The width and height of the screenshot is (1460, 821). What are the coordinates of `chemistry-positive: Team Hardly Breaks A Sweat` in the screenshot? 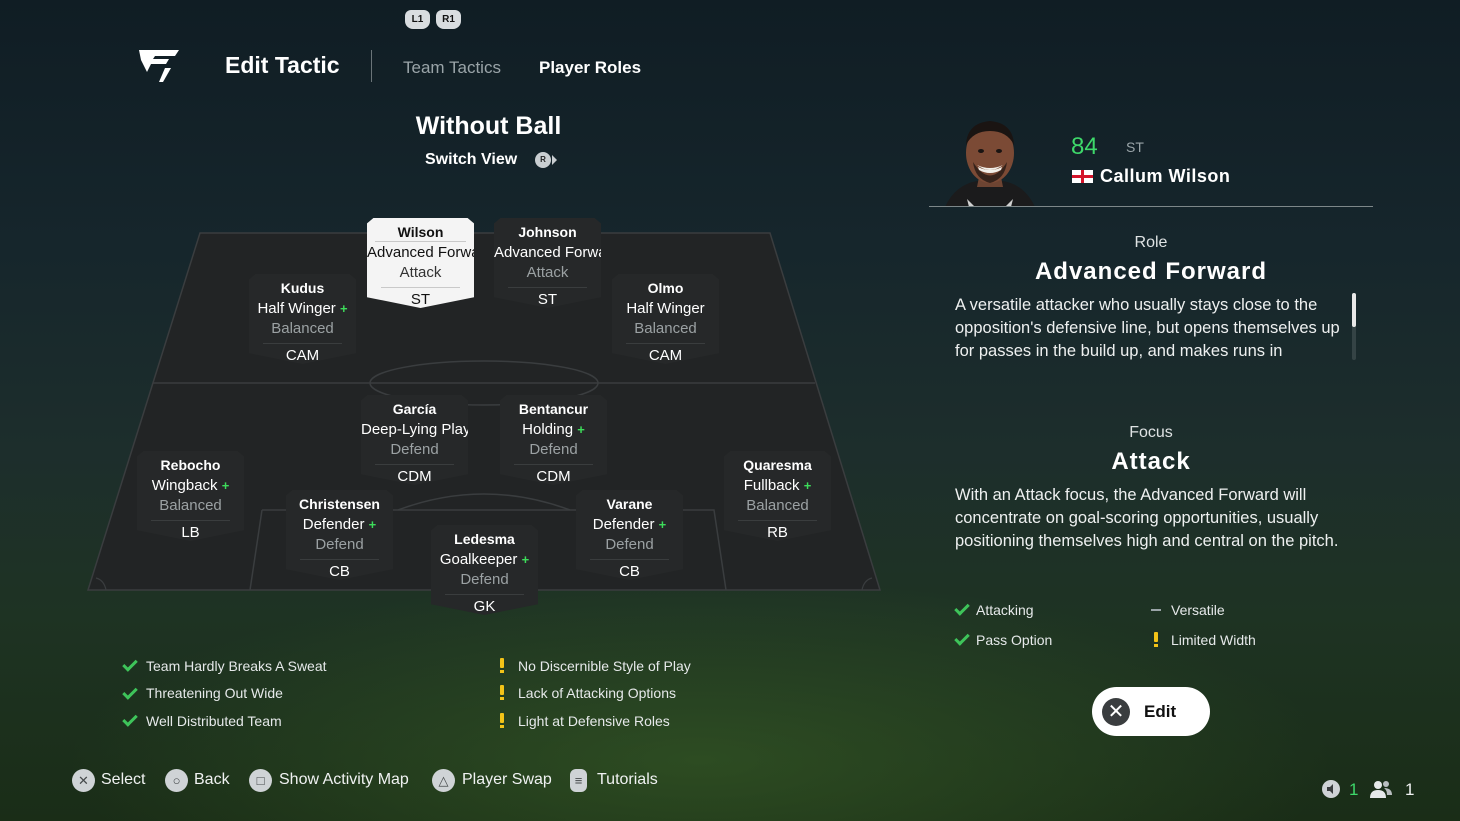 It's located at (236, 666).